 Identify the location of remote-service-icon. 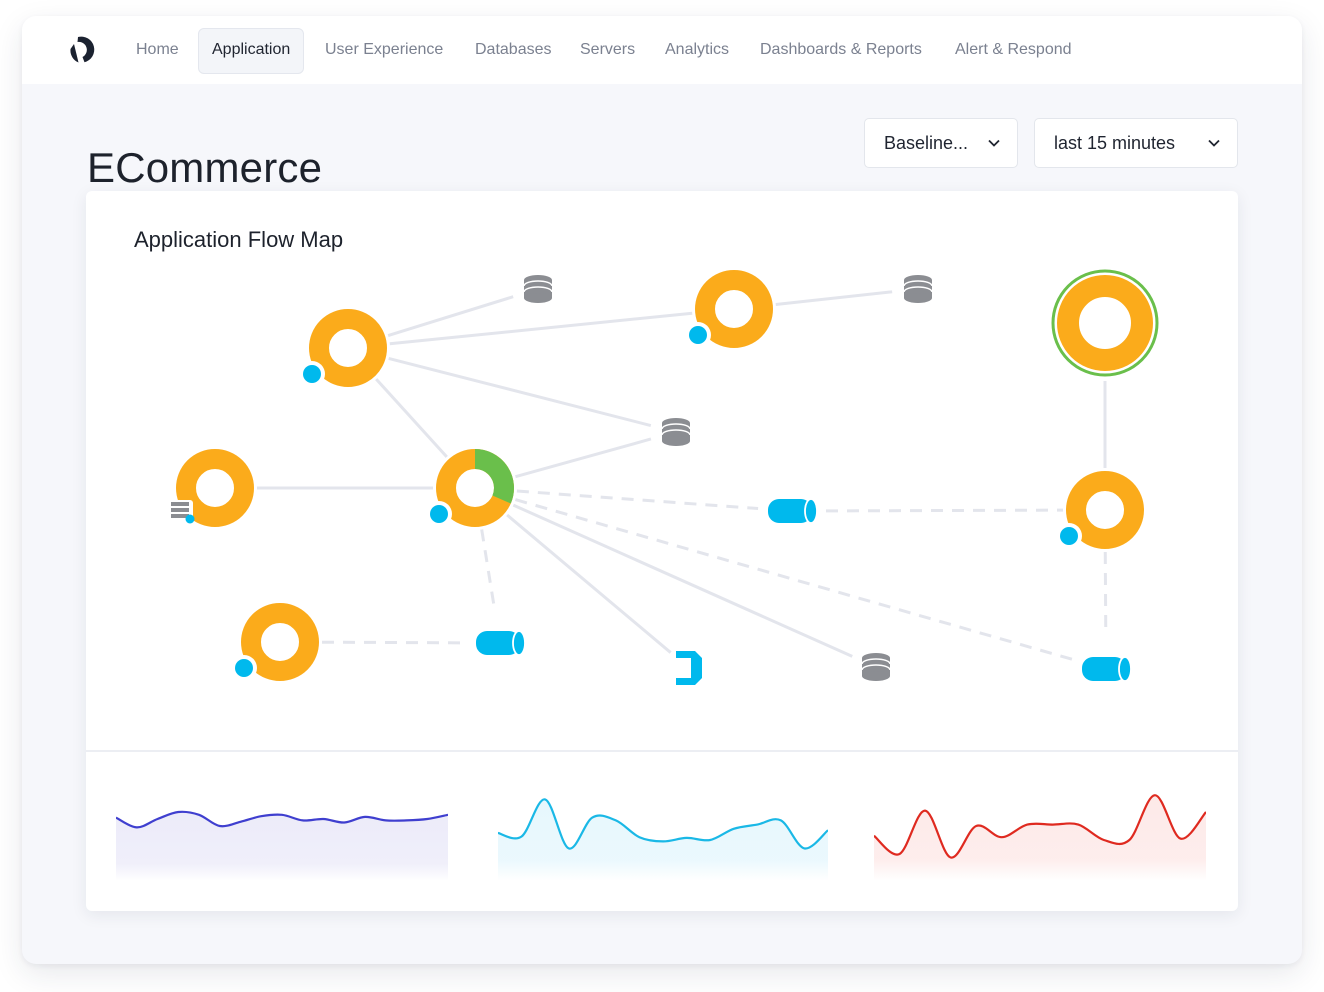
(689, 668).